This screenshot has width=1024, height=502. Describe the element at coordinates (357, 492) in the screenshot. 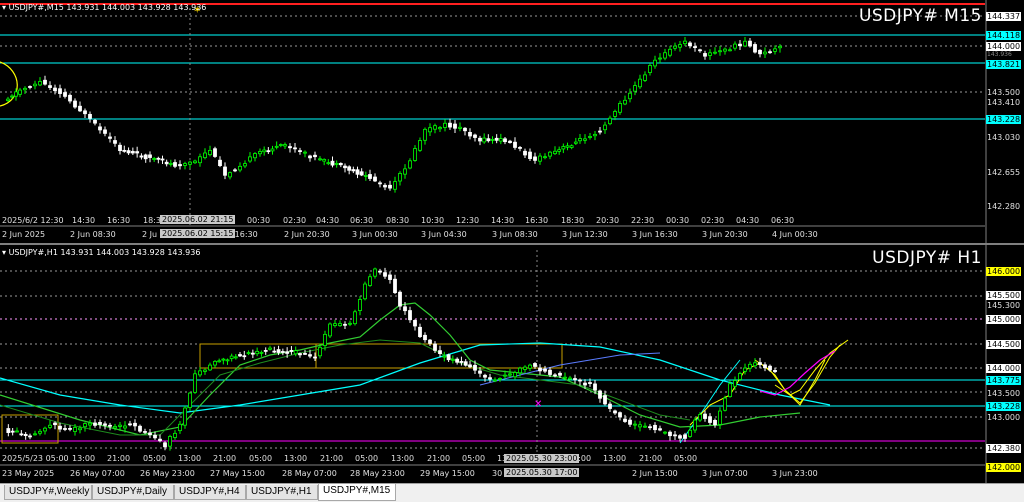

I see `tab-m15: USDJPY#,M15` at that location.